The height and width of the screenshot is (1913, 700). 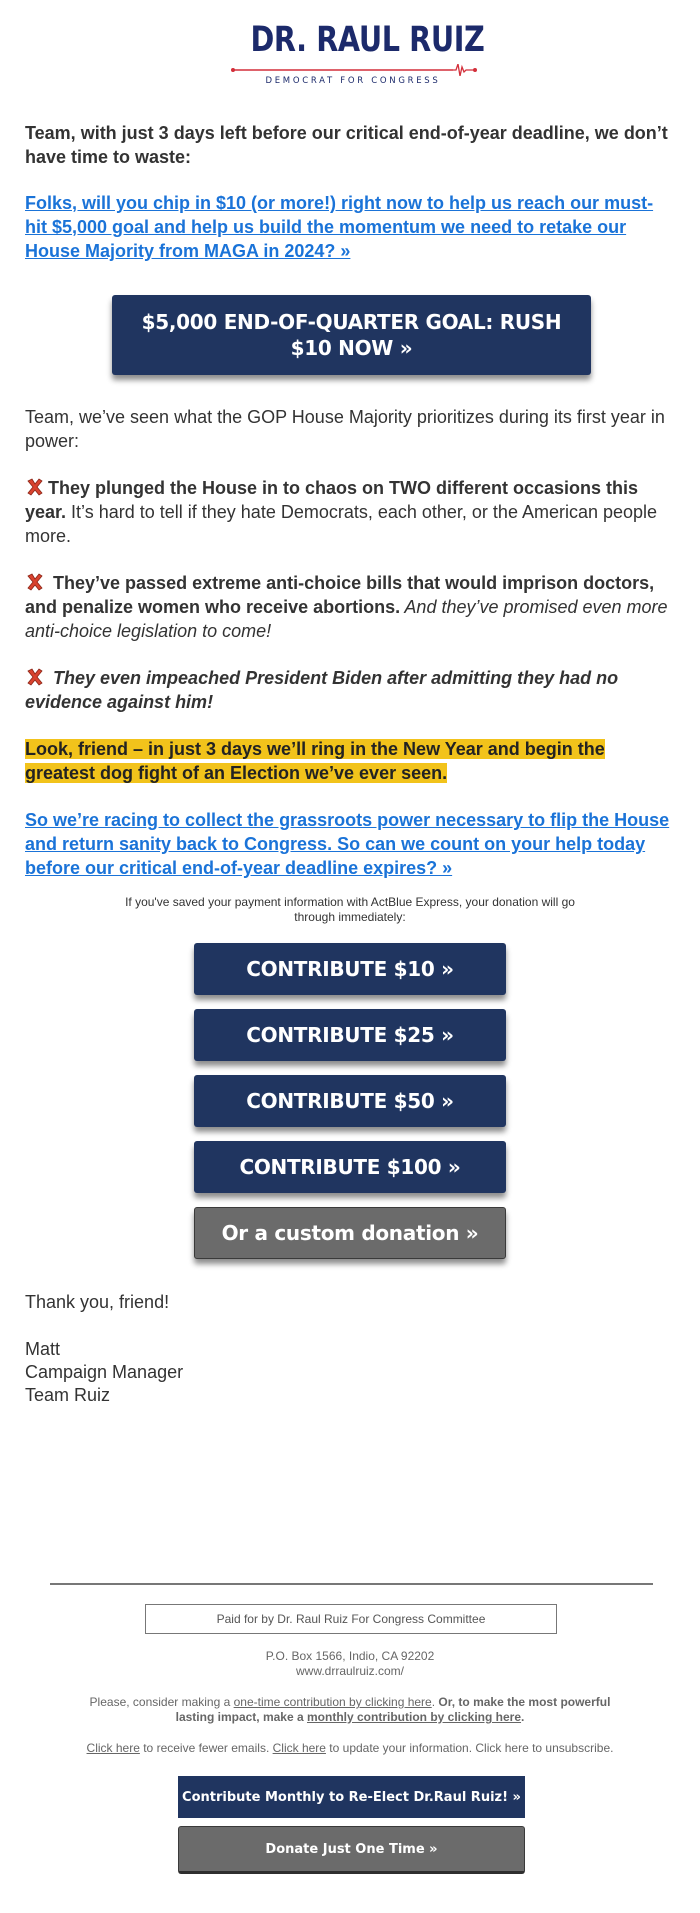 I want to click on signer-team: Team Ruiz, so click(x=68, y=1395).